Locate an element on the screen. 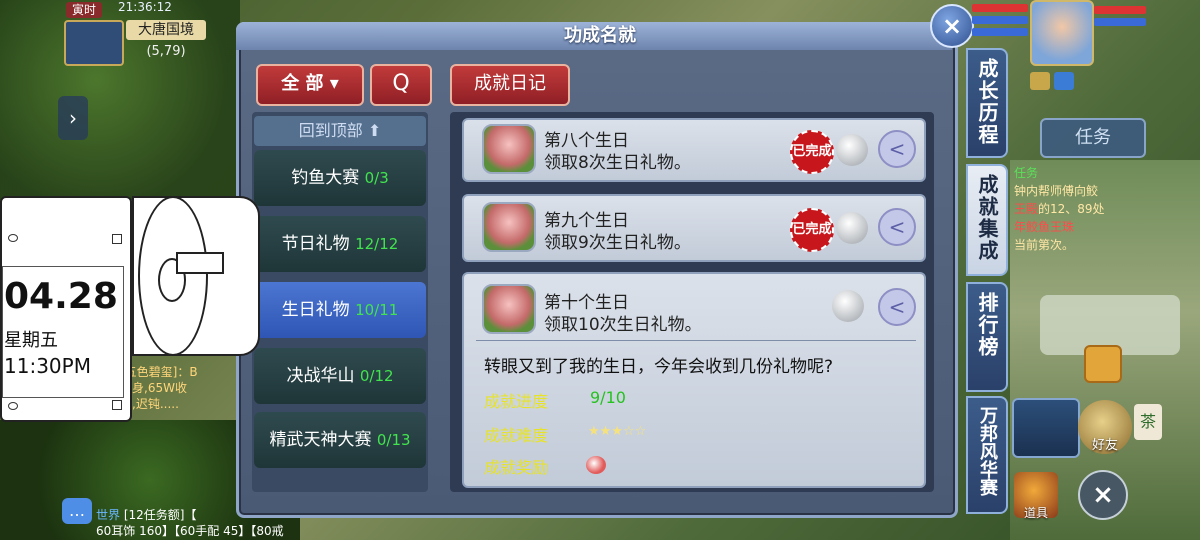 This screenshot has width=1200, height=540. category-item: 决战华山 0/12 is located at coordinates (340, 376).